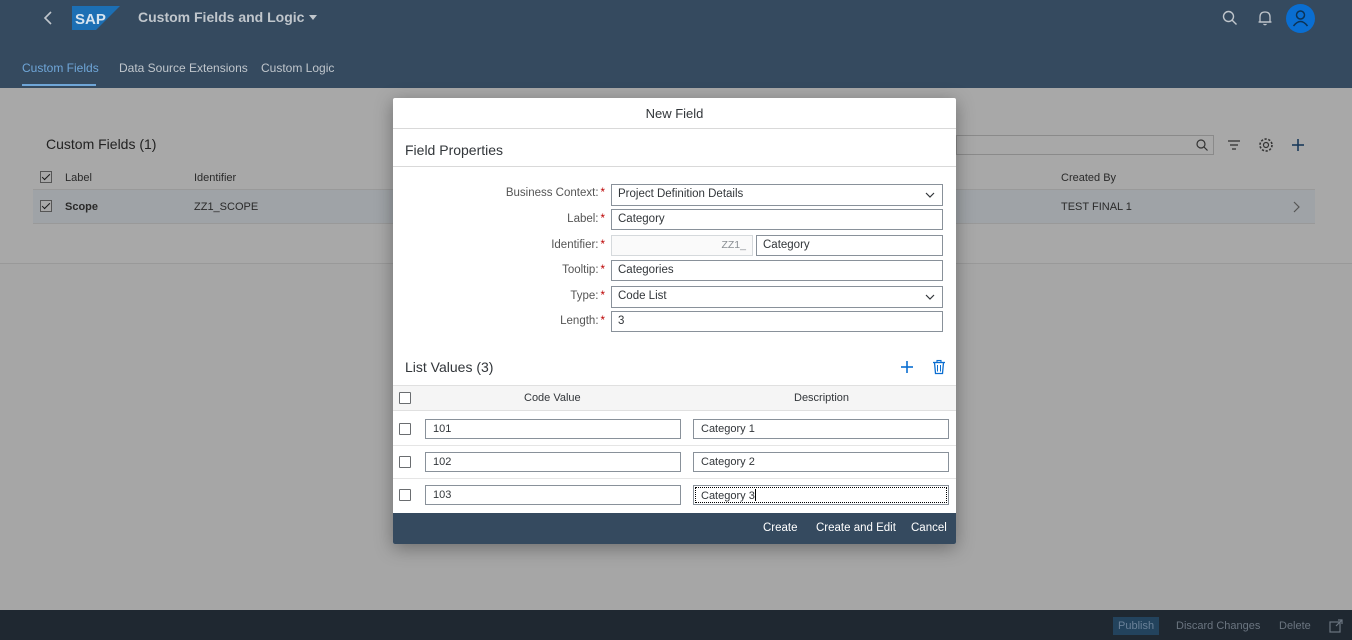 The width and height of the screenshot is (1352, 640). Describe the element at coordinates (856, 528) in the screenshot. I see `create-and-edit-button: Create and Edit` at that location.